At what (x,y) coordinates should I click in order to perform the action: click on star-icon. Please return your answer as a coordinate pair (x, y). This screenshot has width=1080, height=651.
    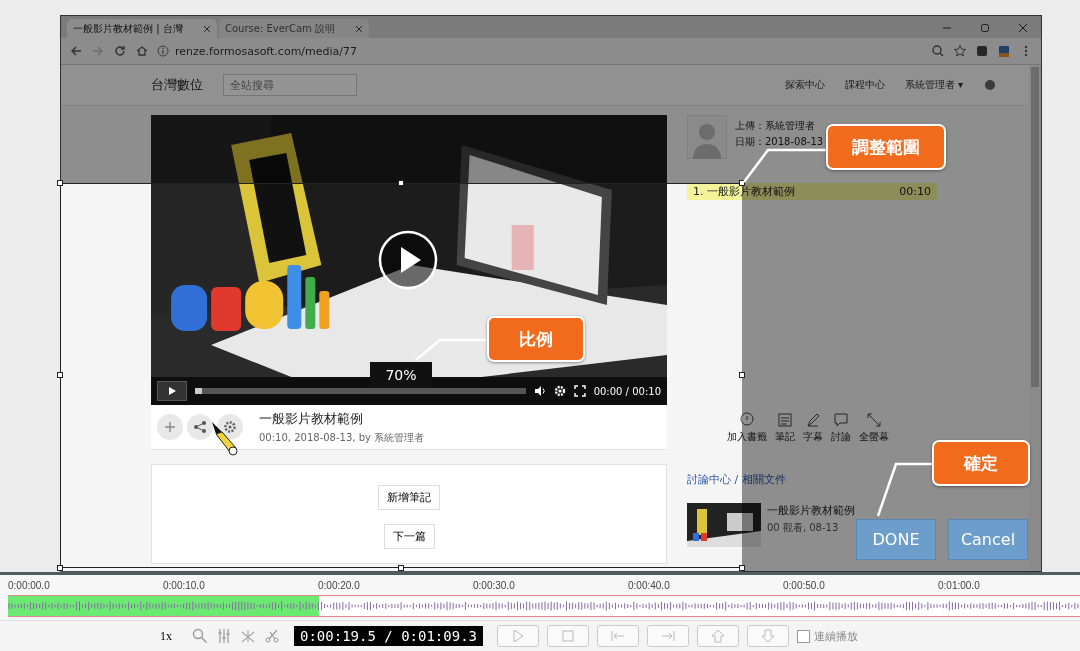
    Looking at the image, I should click on (960, 51).